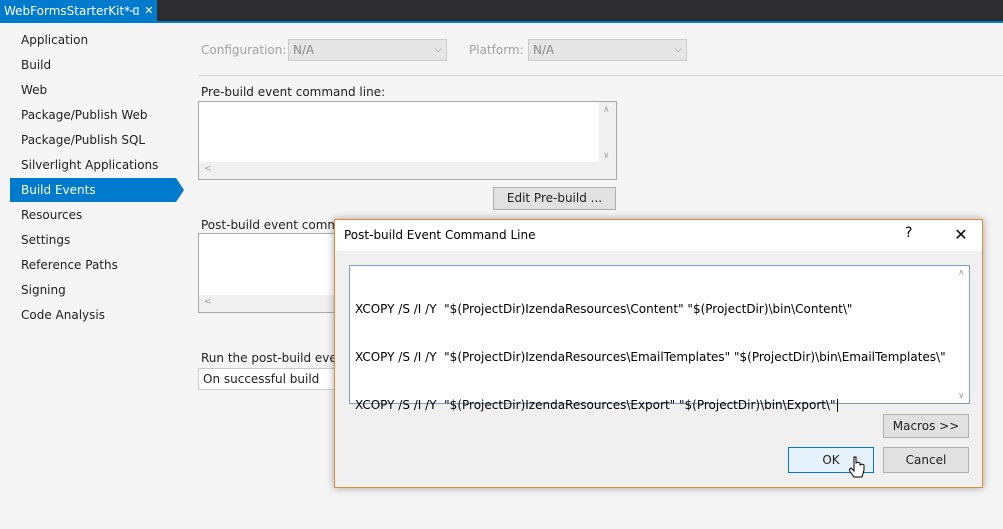 This screenshot has height=529, width=1003. What do you see at coordinates (149, 11) in the screenshot?
I see `close-tab-icon: ✕` at bounding box center [149, 11].